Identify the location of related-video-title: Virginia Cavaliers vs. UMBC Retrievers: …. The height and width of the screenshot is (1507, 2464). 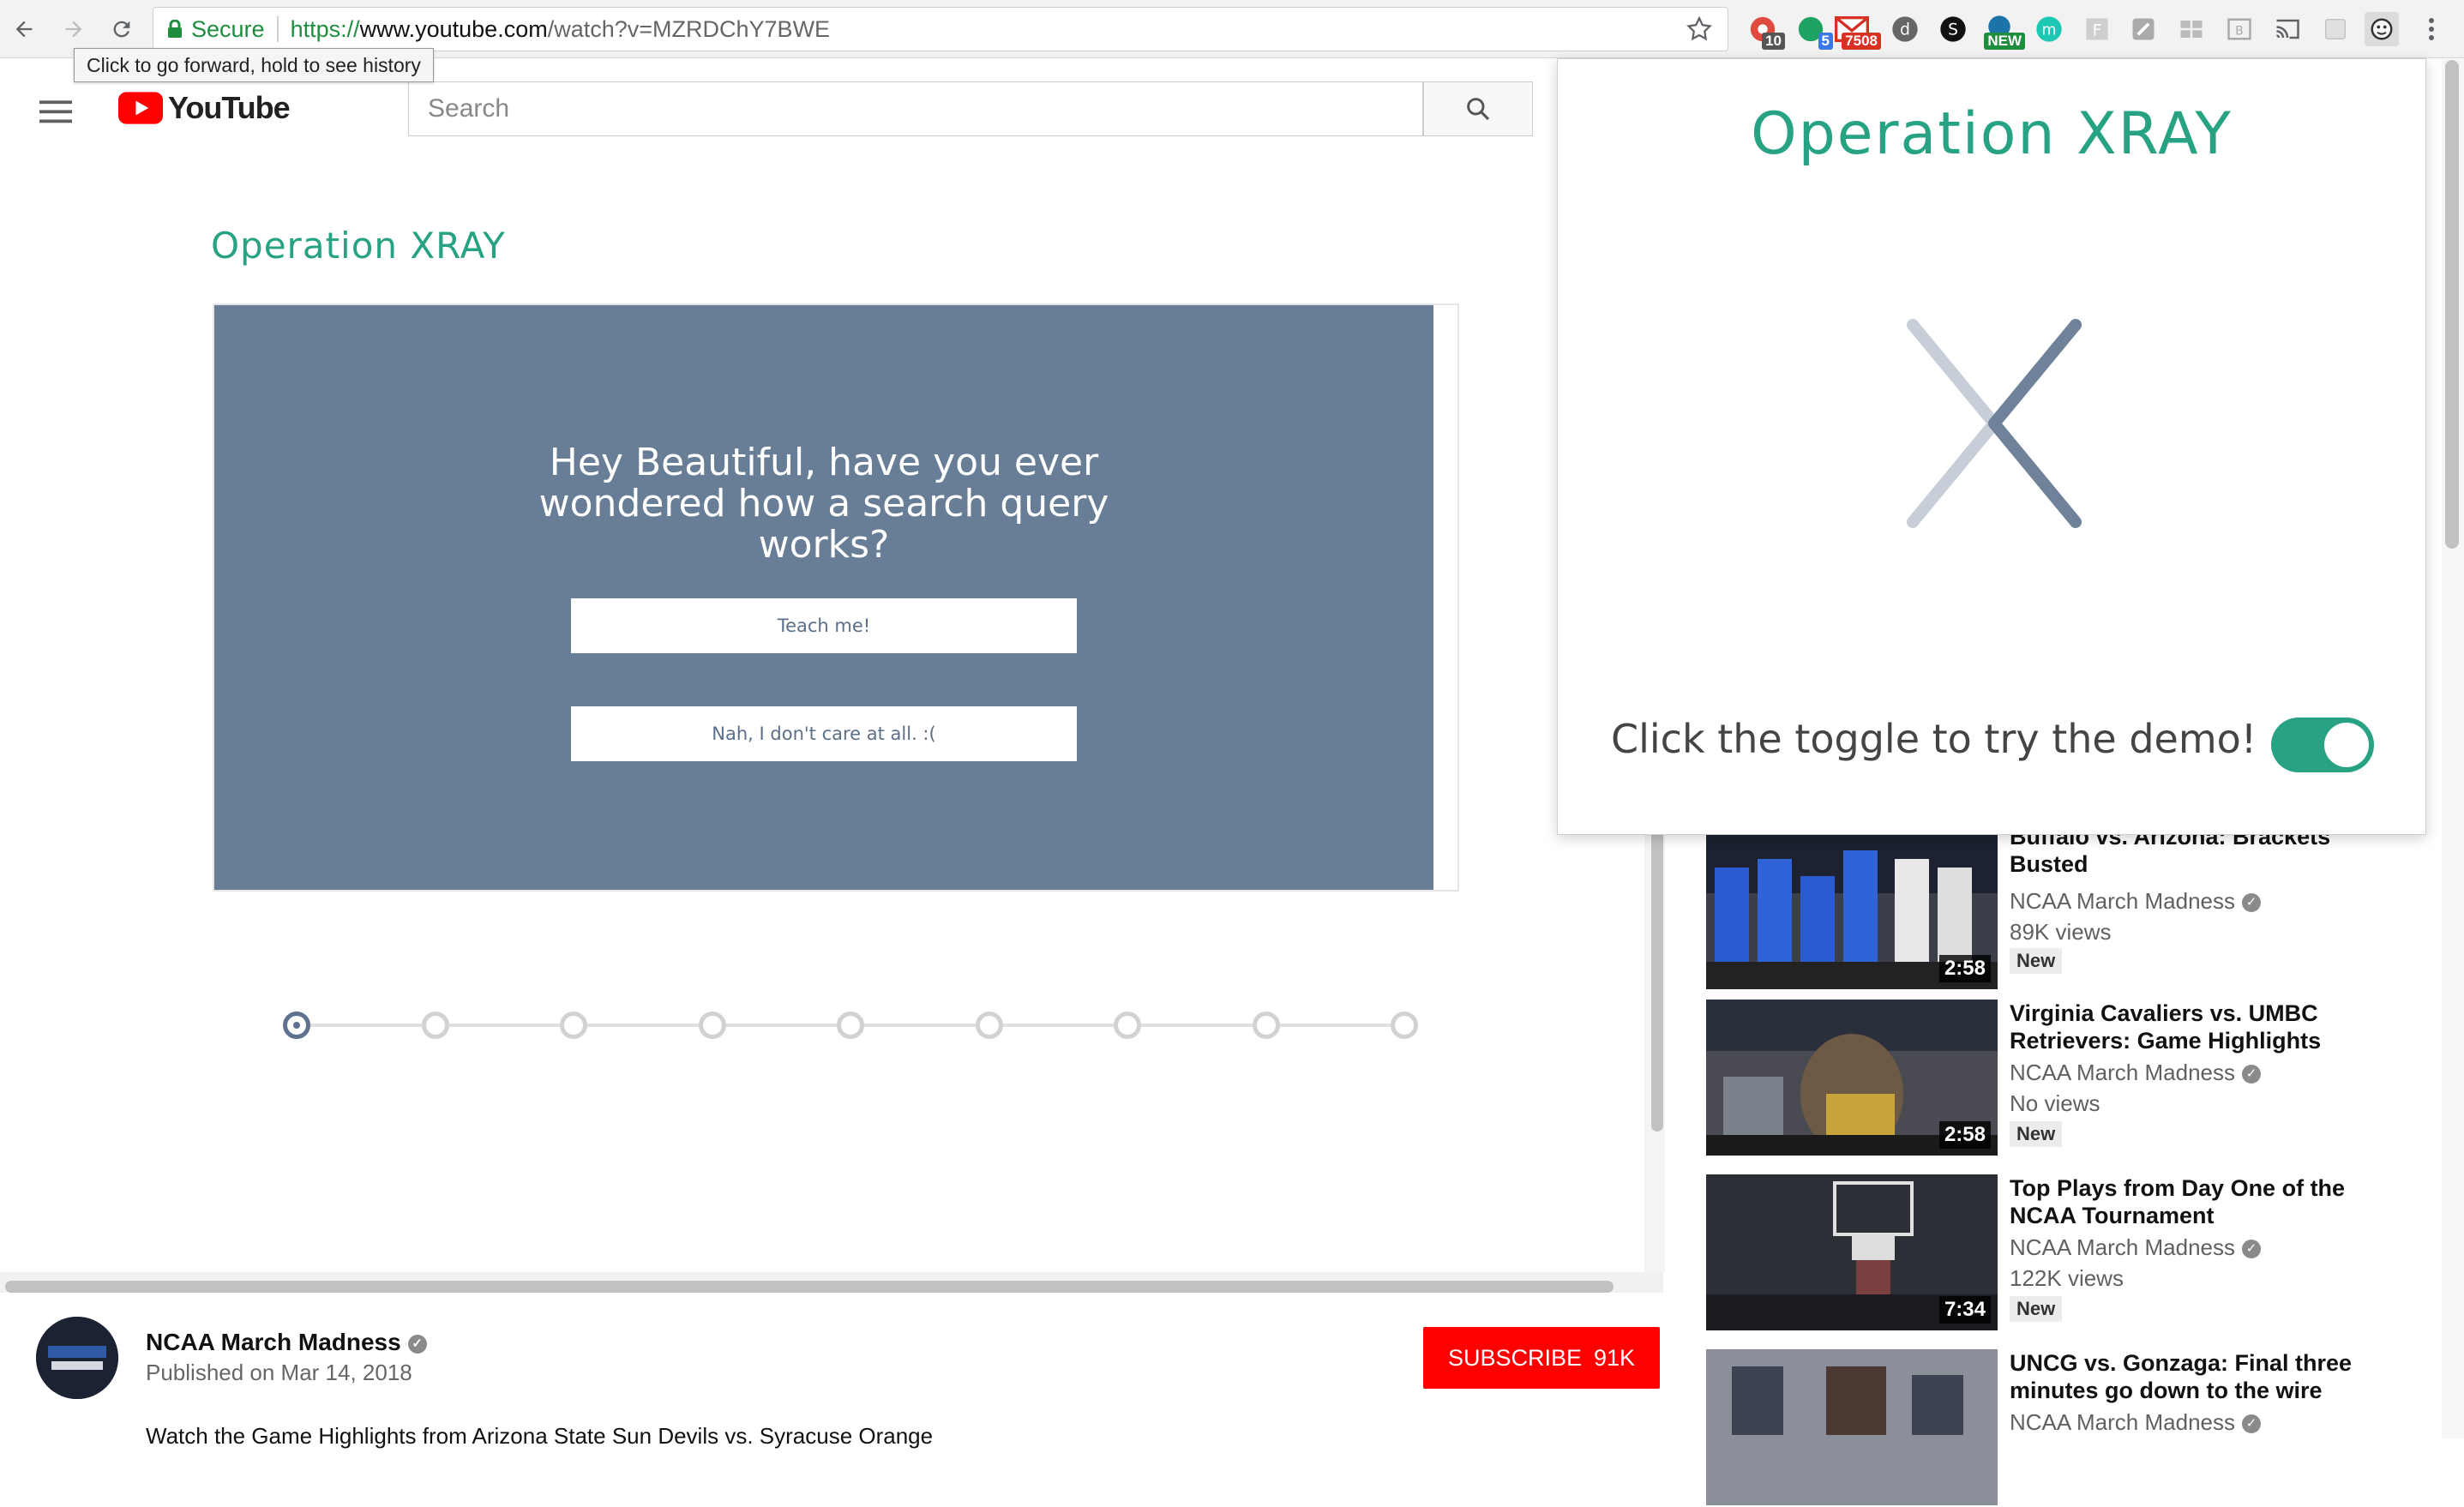
(2207, 1027).